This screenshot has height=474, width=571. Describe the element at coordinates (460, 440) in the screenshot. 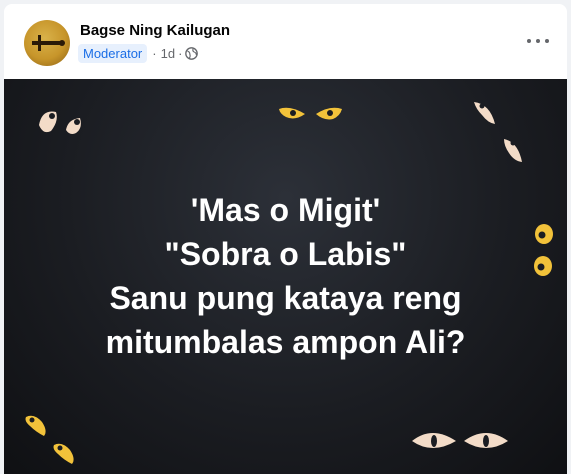

I see `eye-pair-bottom-right` at that location.